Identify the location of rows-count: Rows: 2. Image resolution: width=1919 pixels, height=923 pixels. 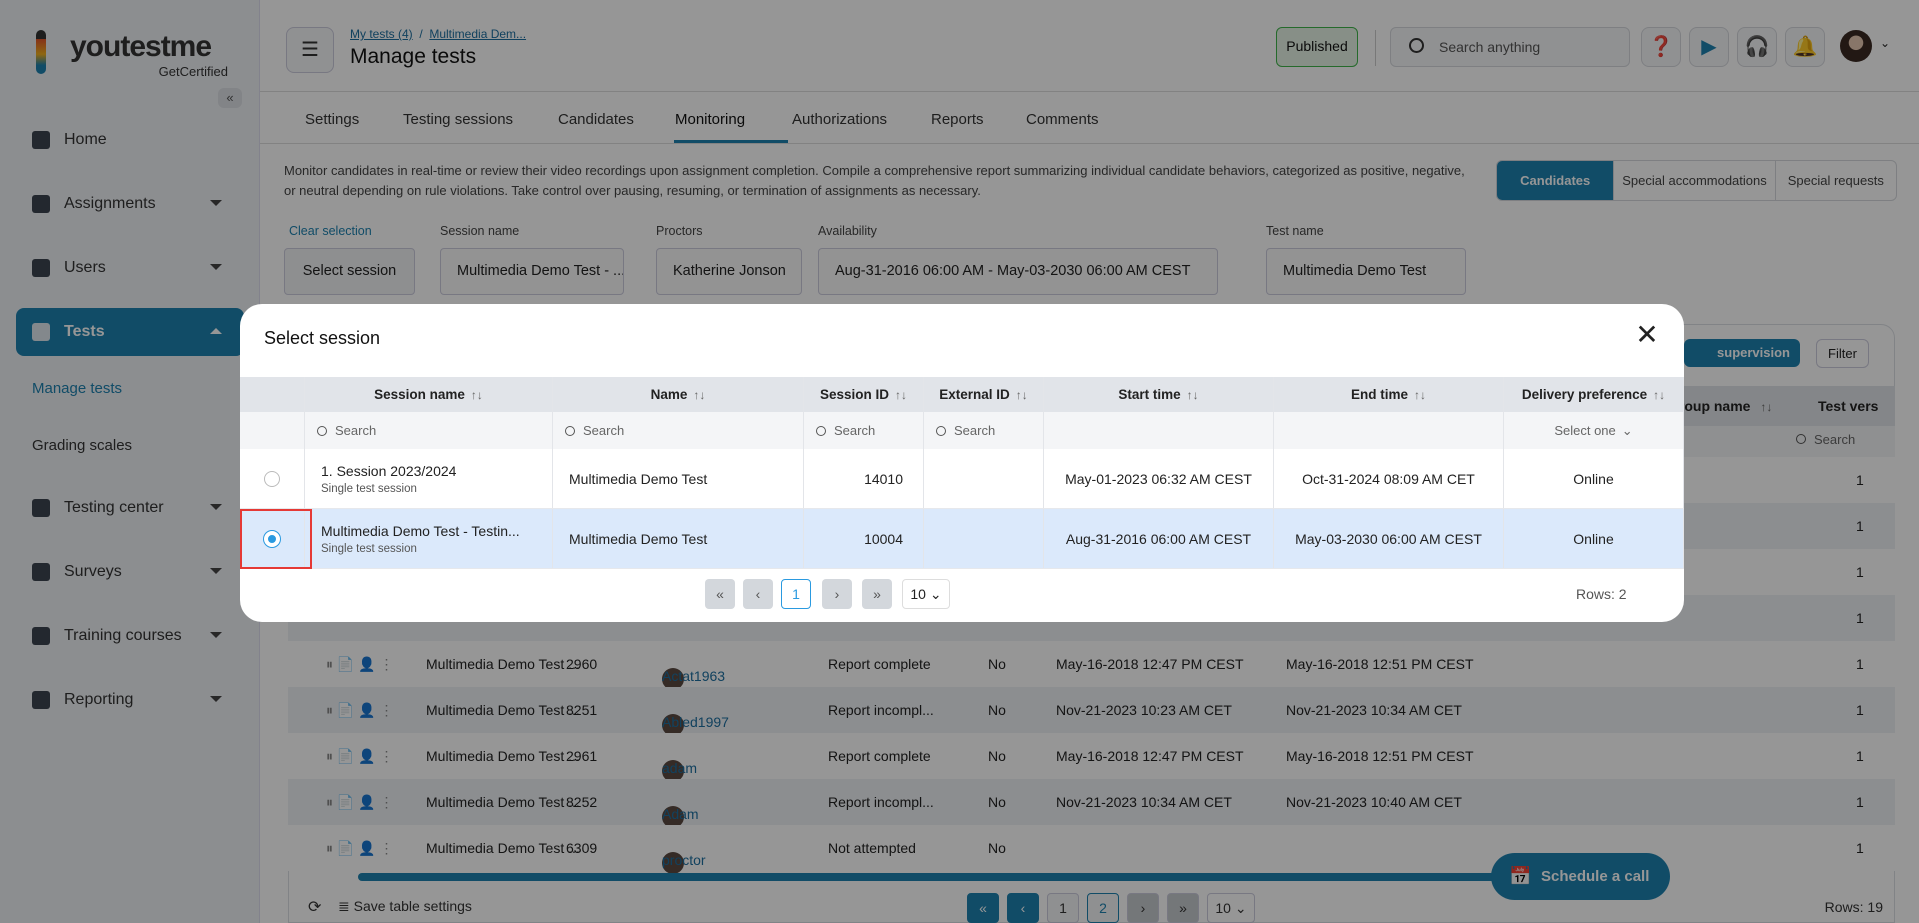
(1601, 594).